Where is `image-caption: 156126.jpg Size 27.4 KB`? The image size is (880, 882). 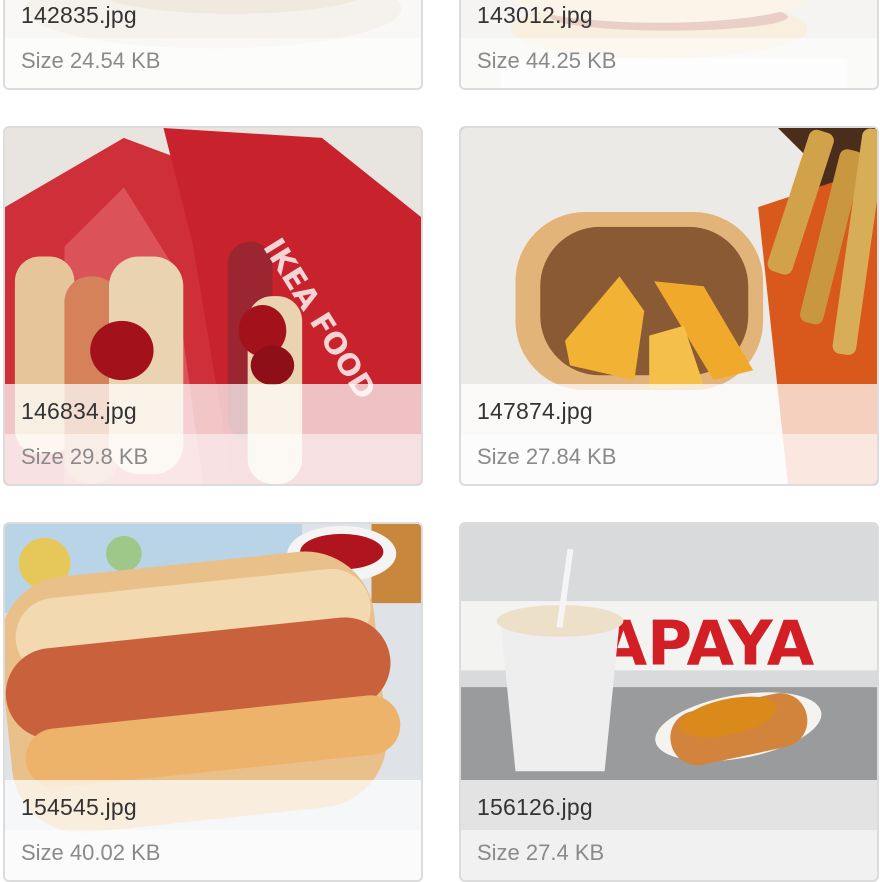 image-caption: 156126.jpg Size 27.4 KB is located at coordinates (669, 830).